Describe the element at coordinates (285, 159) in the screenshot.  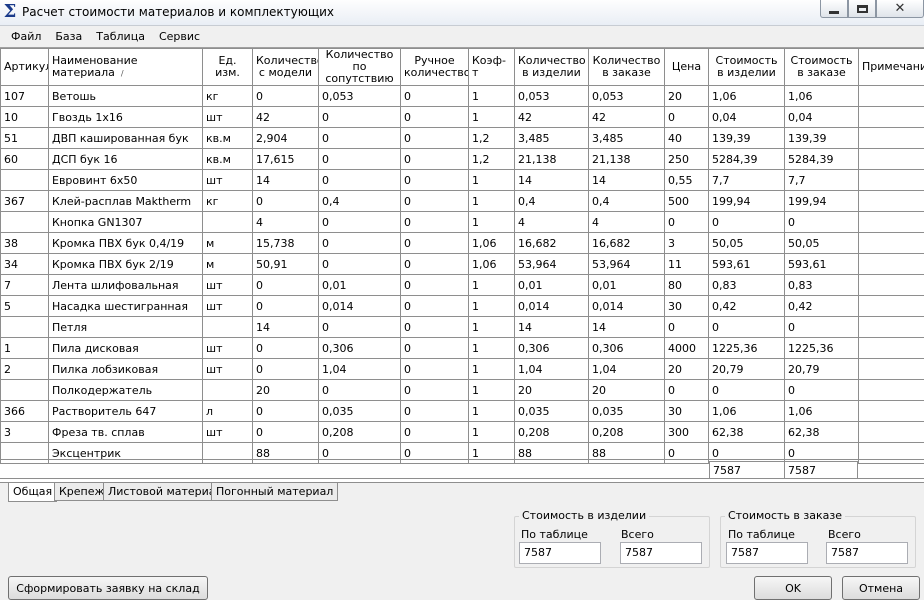
I see `cell-qty-model: 17,615` at that location.